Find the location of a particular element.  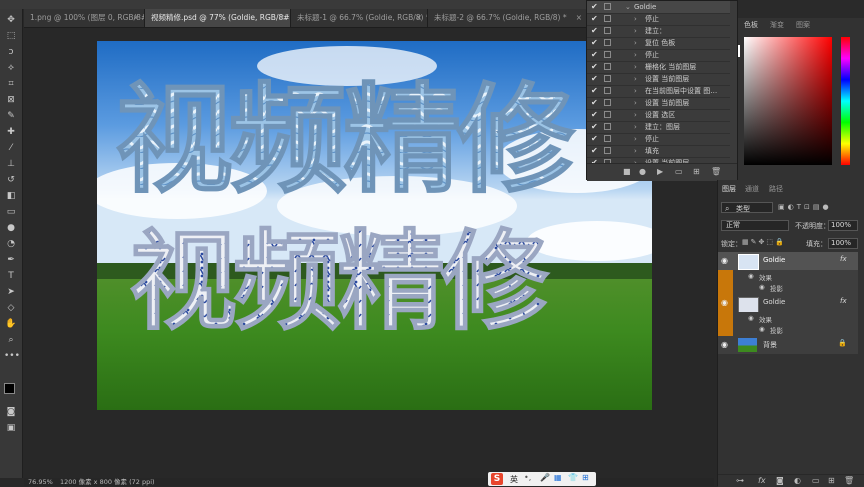

more-tools-icon: ••• is located at coordinates (12, 356).